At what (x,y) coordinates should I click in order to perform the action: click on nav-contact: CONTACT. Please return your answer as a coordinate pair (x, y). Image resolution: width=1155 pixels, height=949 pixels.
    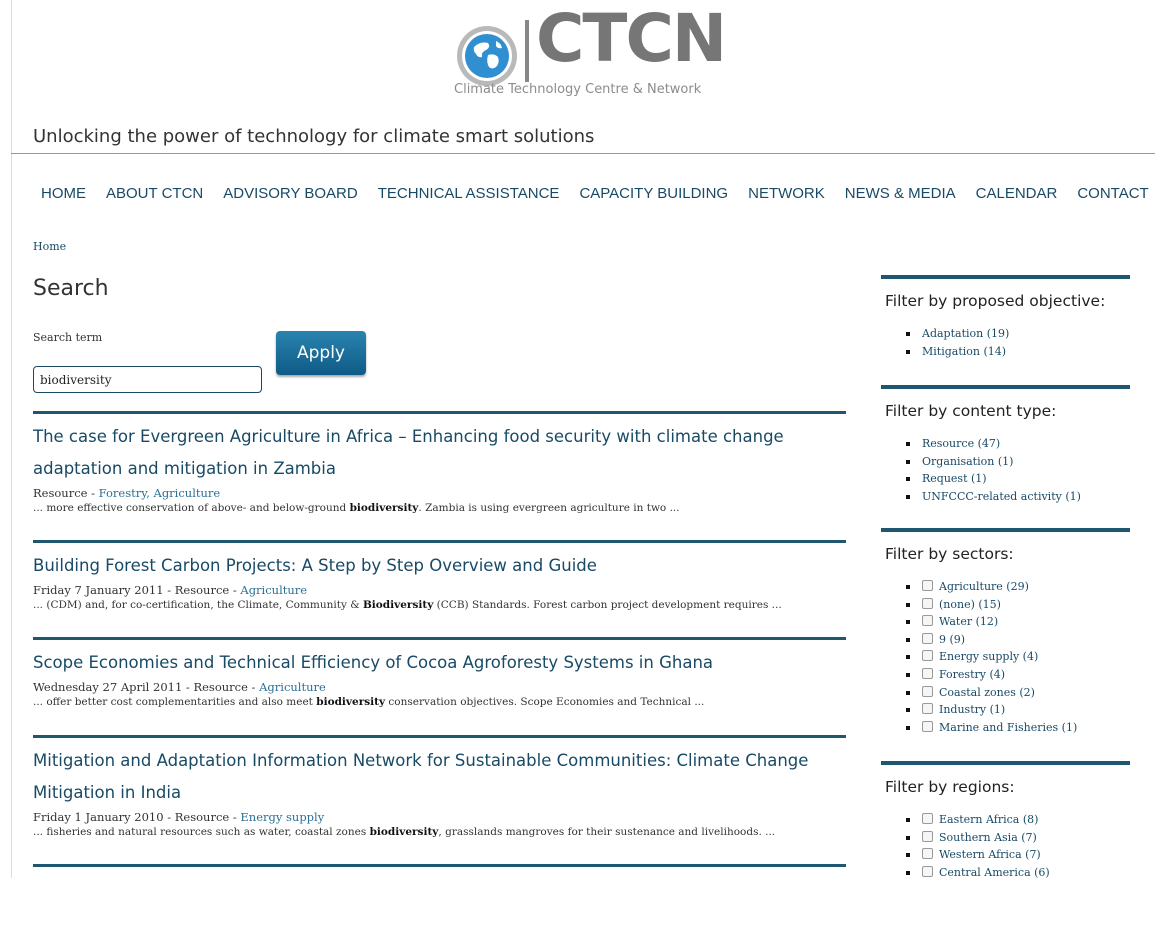
    Looking at the image, I should click on (1112, 193).